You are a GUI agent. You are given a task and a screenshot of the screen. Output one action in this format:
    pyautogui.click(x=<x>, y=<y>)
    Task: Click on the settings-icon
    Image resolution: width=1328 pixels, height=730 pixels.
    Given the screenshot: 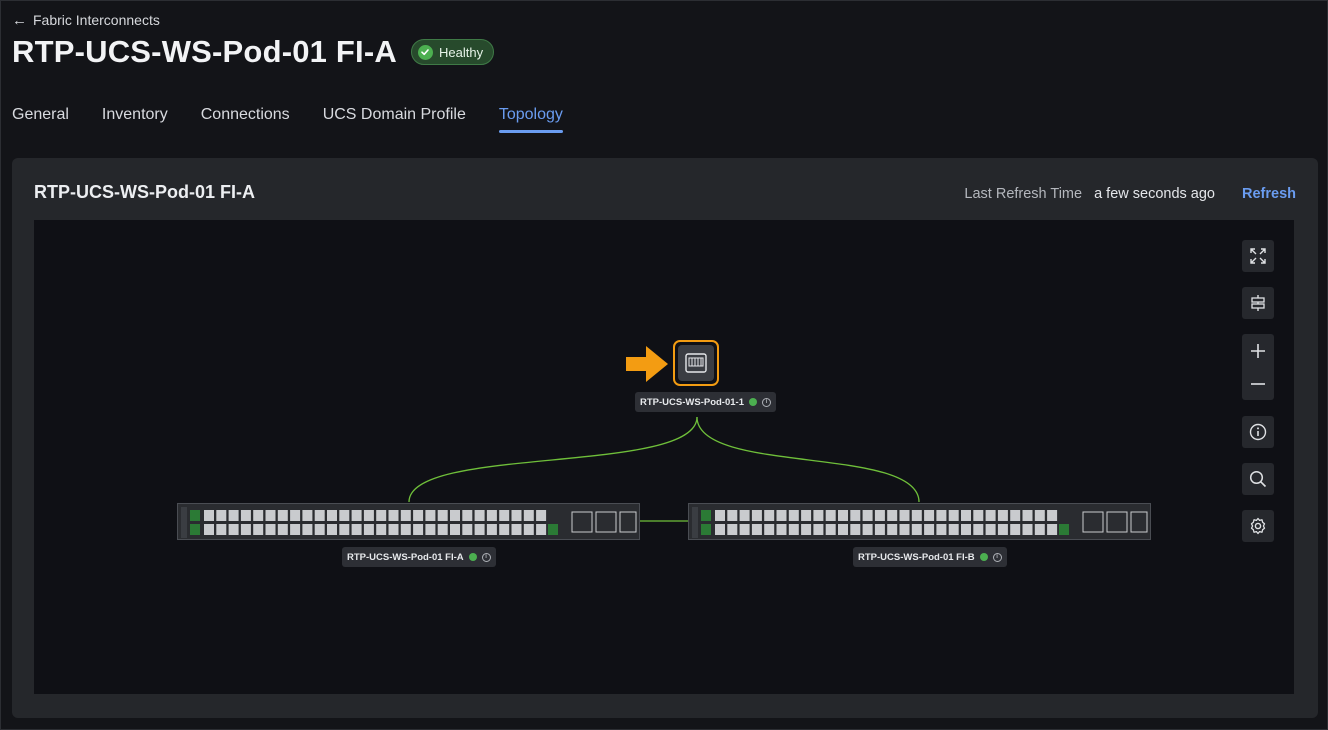 What is the action you would take?
    pyautogui.click(x=1258, y=526)
    